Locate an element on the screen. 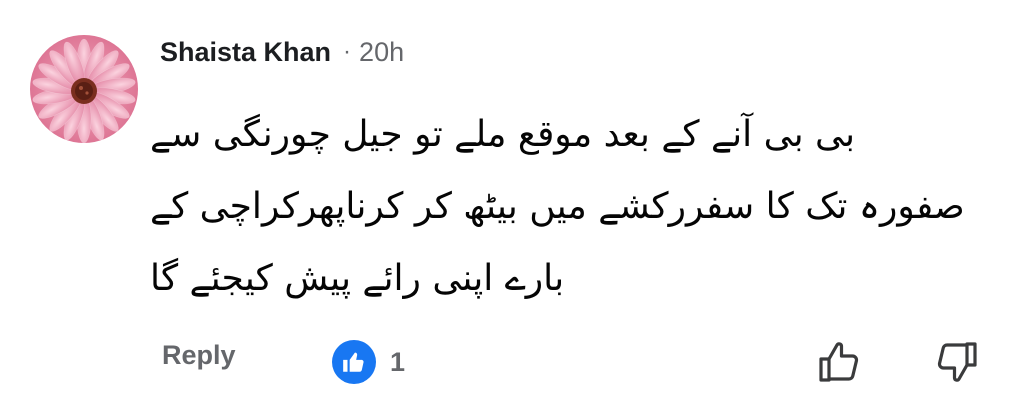  avatar is located at coordinates (84, 89).